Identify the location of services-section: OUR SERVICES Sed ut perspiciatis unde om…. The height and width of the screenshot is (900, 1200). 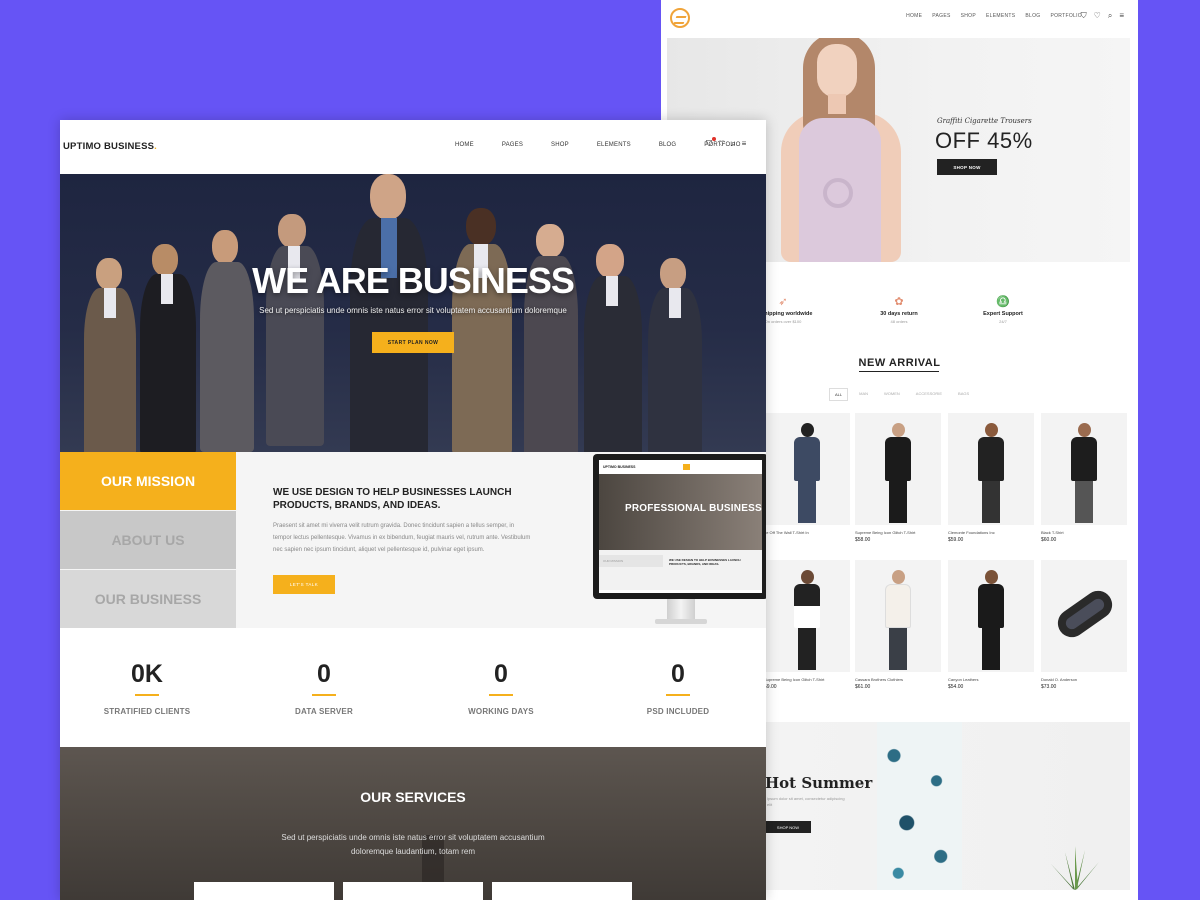
(413, 823).